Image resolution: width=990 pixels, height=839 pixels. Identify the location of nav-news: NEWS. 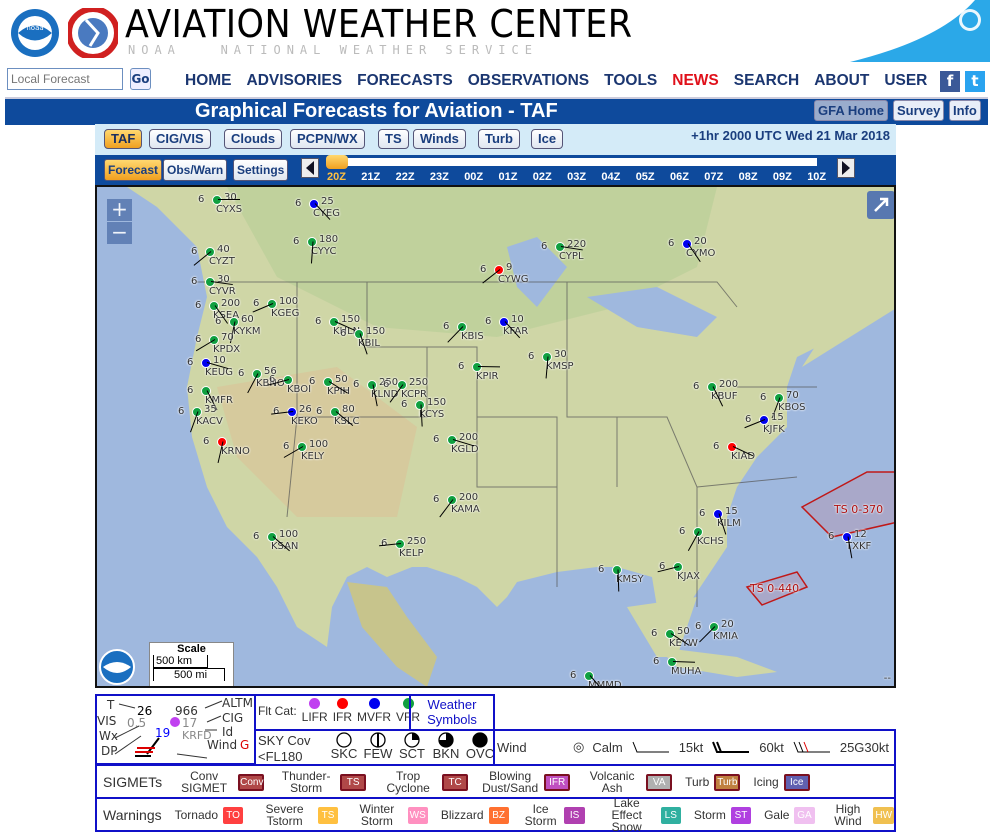
(695, 81).